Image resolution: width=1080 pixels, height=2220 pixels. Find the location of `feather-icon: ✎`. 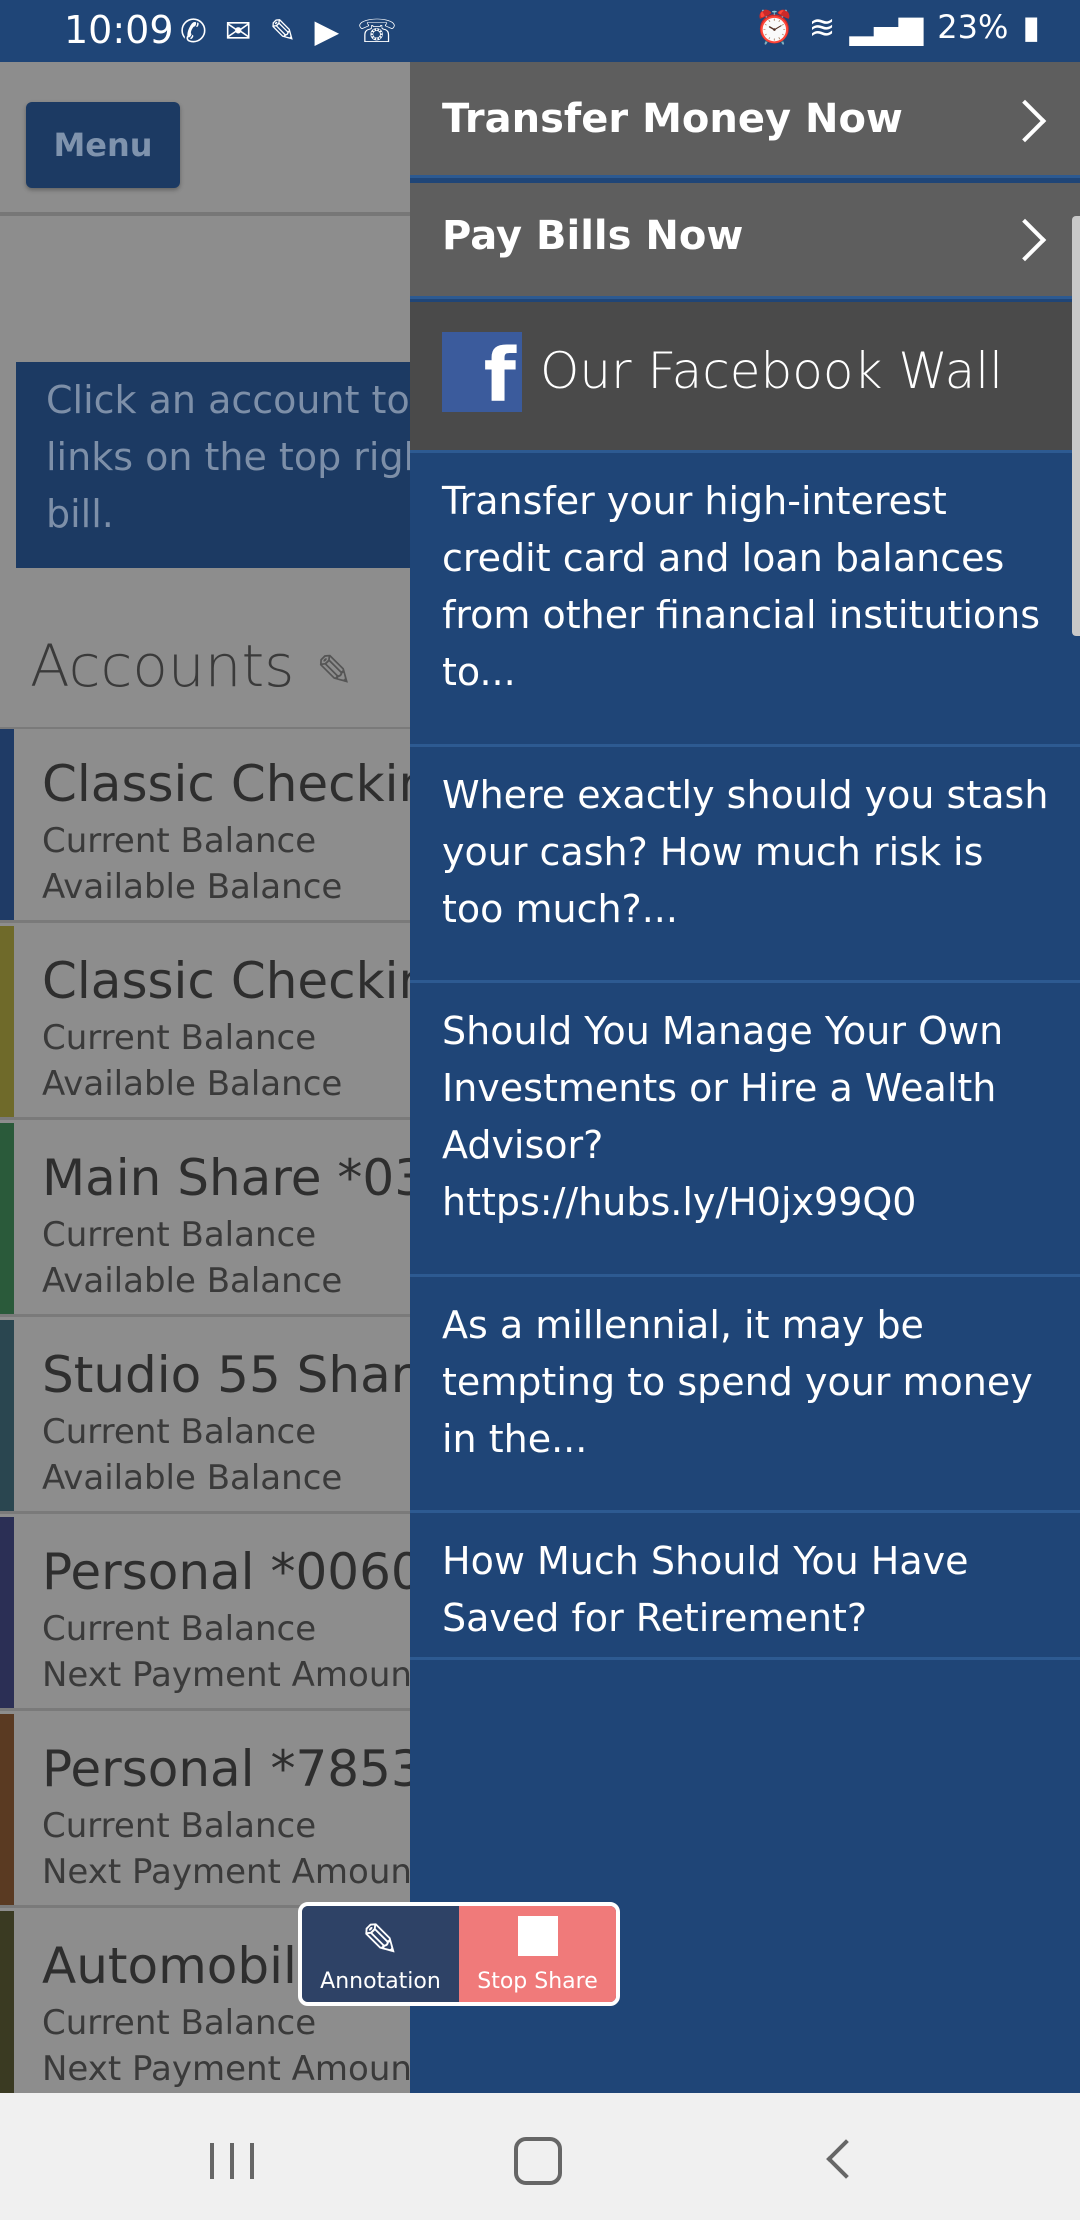

feather-icon: ✎ is located at coordinates (283, 31).